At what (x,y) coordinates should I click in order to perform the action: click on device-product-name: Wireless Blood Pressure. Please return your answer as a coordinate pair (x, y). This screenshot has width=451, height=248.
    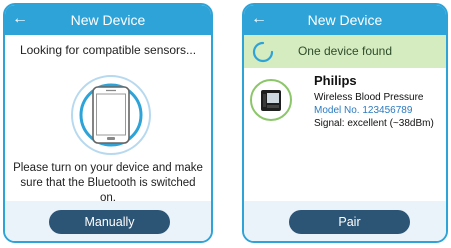
    Looking at the image, I should click on (369, 97).